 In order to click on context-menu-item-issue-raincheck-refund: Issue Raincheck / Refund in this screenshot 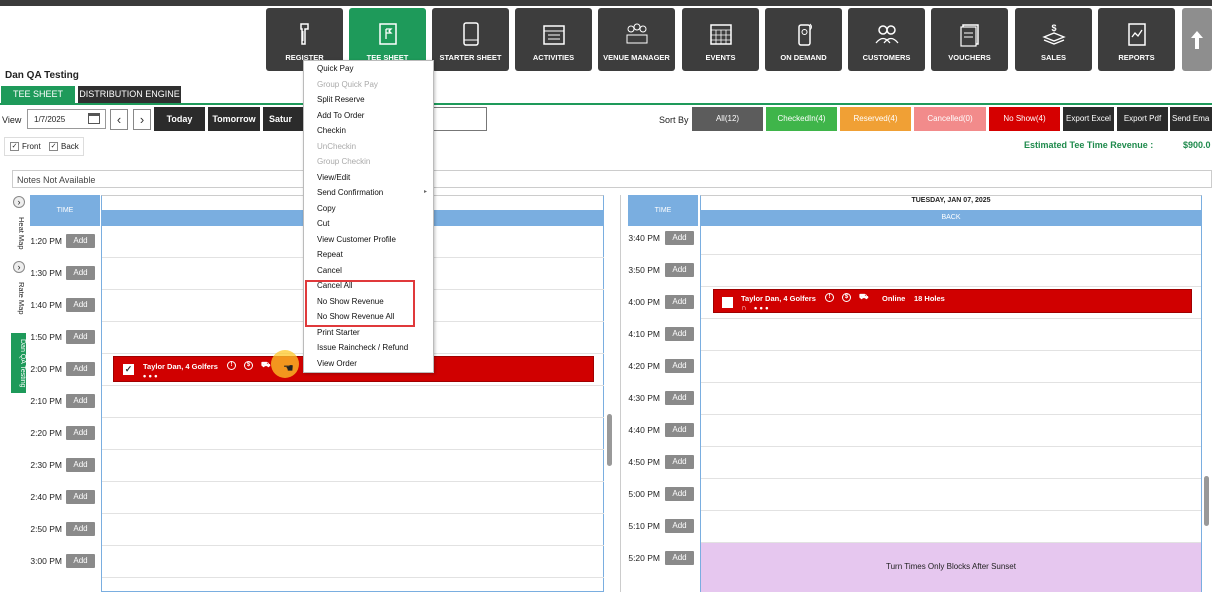, I will do `click(362, 347)`.